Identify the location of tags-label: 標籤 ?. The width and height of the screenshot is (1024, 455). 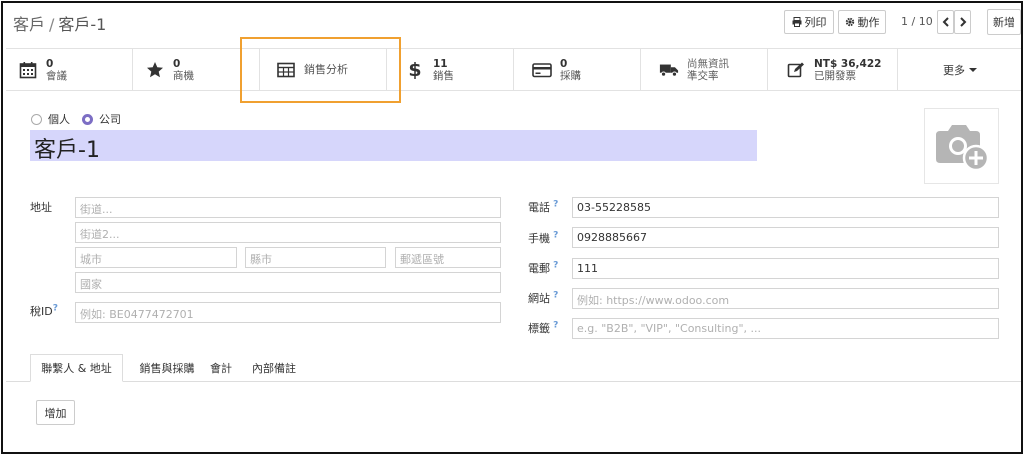
(543, 328).